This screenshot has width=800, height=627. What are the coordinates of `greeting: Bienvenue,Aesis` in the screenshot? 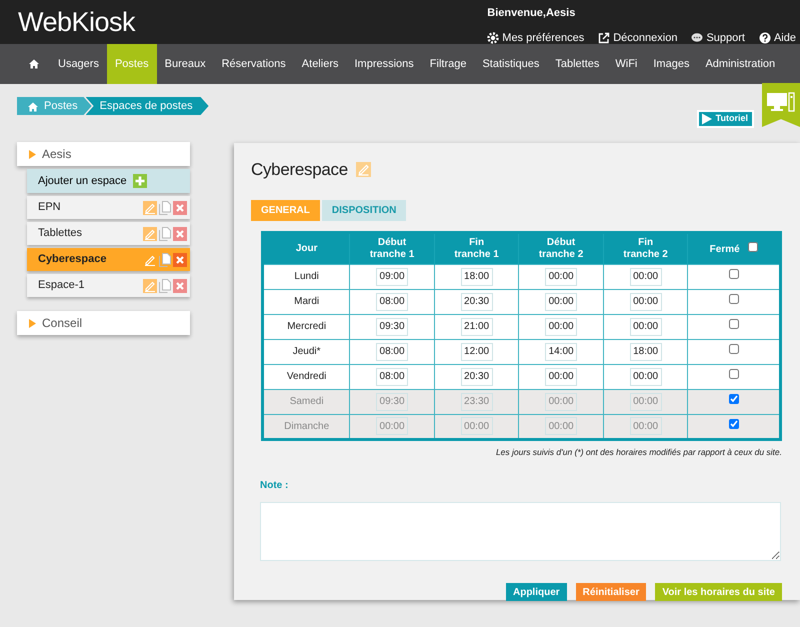 It's located at (531, 13).